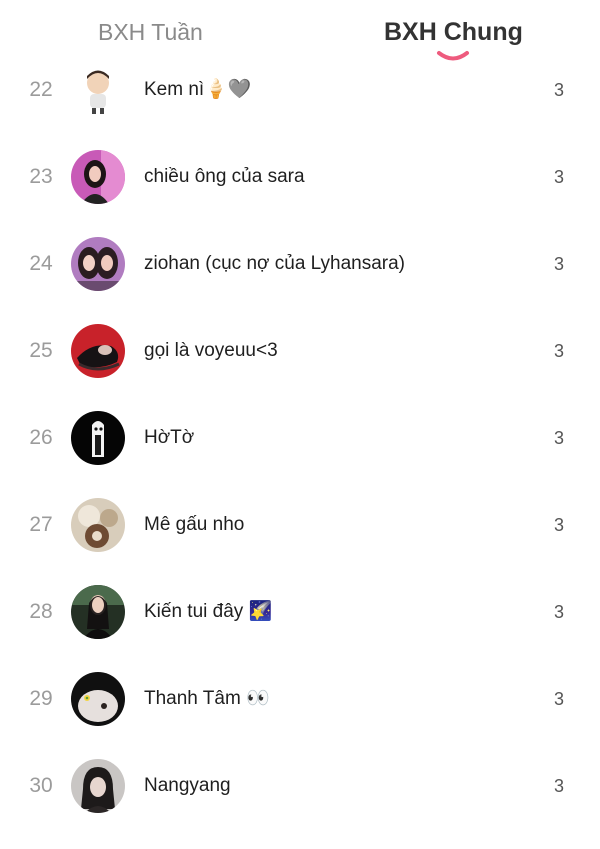 The width and height of the screenshot is (600, 849). What do you see at coordinates (41, 350) in the screenshot?
I see `rank-number: 25` at bounding box center [41, 350].